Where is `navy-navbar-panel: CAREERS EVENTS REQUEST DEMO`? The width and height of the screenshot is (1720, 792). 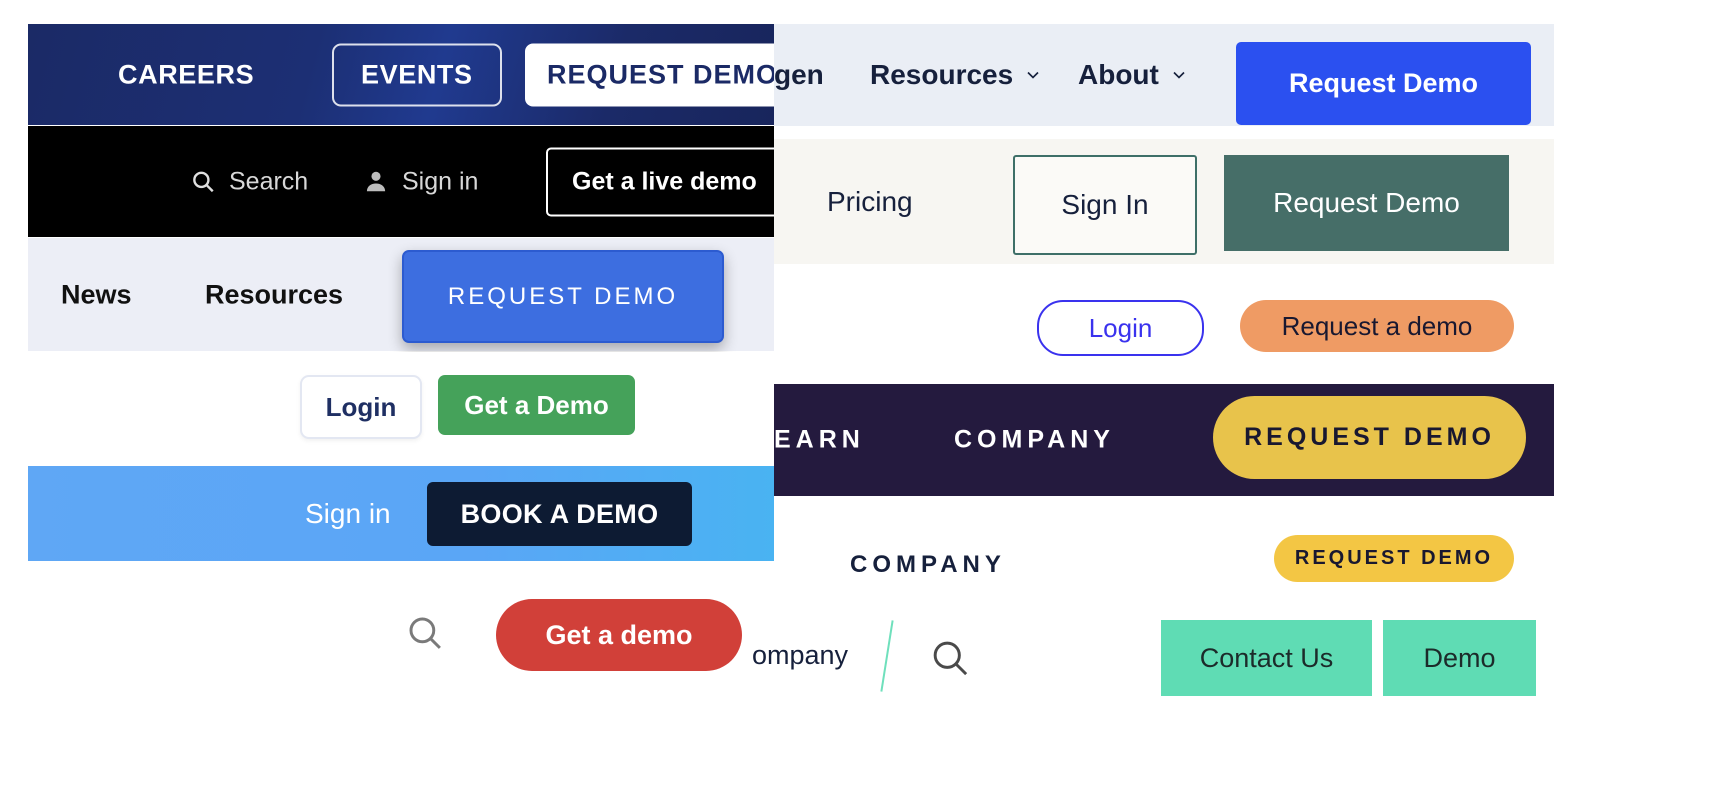
navy-navbar-panel: CAREERS EVENTS REQUEST DEMO is located at coordinates (401, 74).